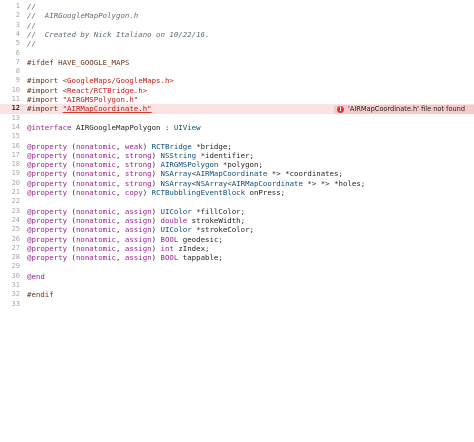  I want to click on error-annotation: ! 'AIRMapCoordinate.h' file not found, so click(404, 109).